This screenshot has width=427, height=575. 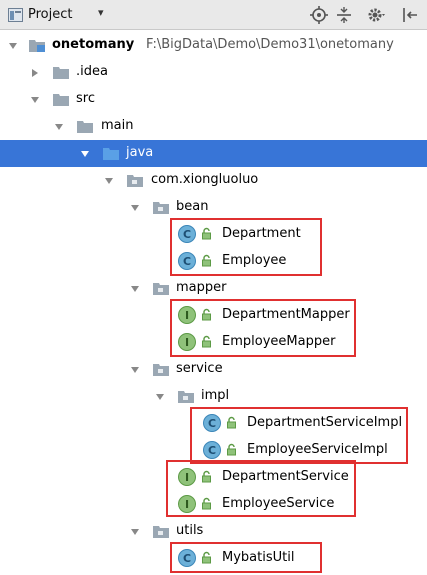 What do you see at coordinates (201, 287) in the screenshot?
I see `tree-label: mapper` at bounding box center [201, 287].